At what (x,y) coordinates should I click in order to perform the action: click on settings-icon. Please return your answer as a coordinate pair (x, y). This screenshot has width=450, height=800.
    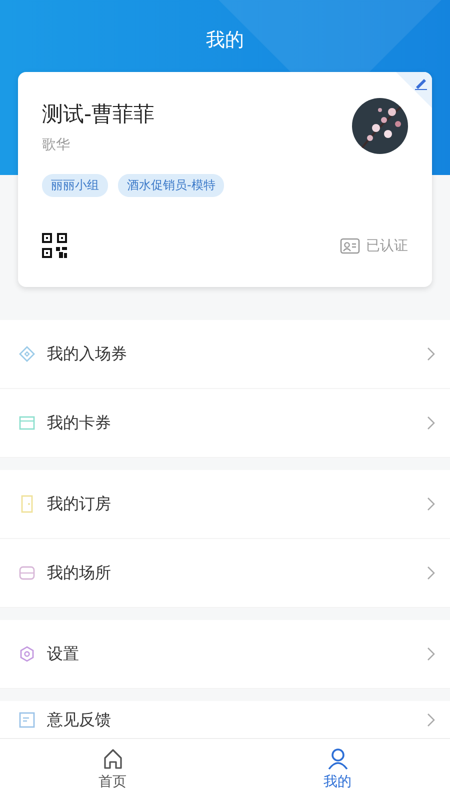
    Looking at the image, I should click on (27, 654).